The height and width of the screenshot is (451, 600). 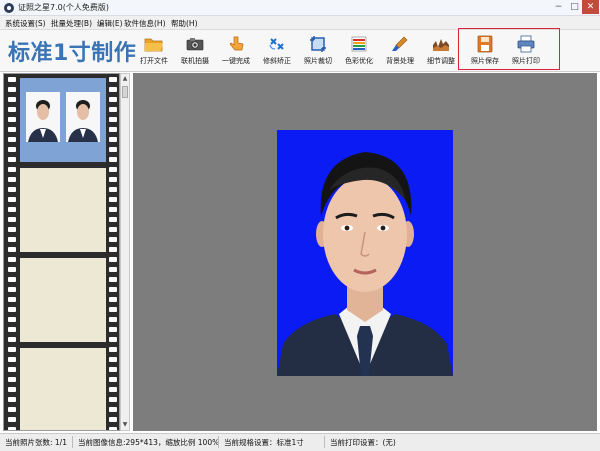 I want to click on thumbnail-photo, so click(x=83, y=117).